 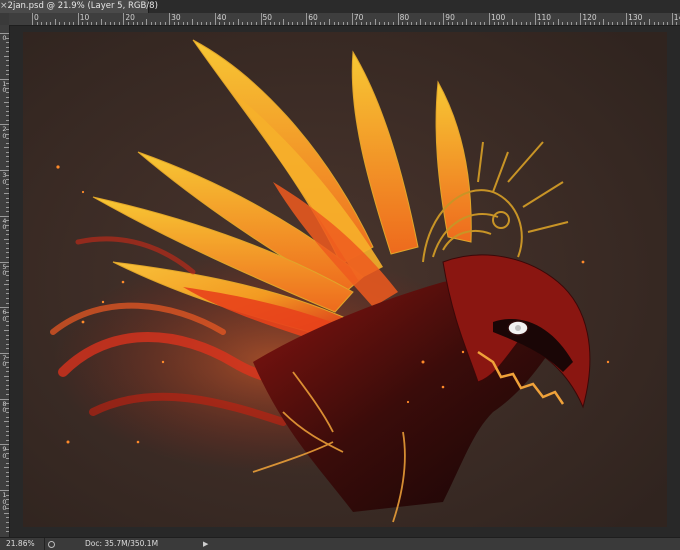 I want to click on ruler-label: 10, so click(x=84, y=17).